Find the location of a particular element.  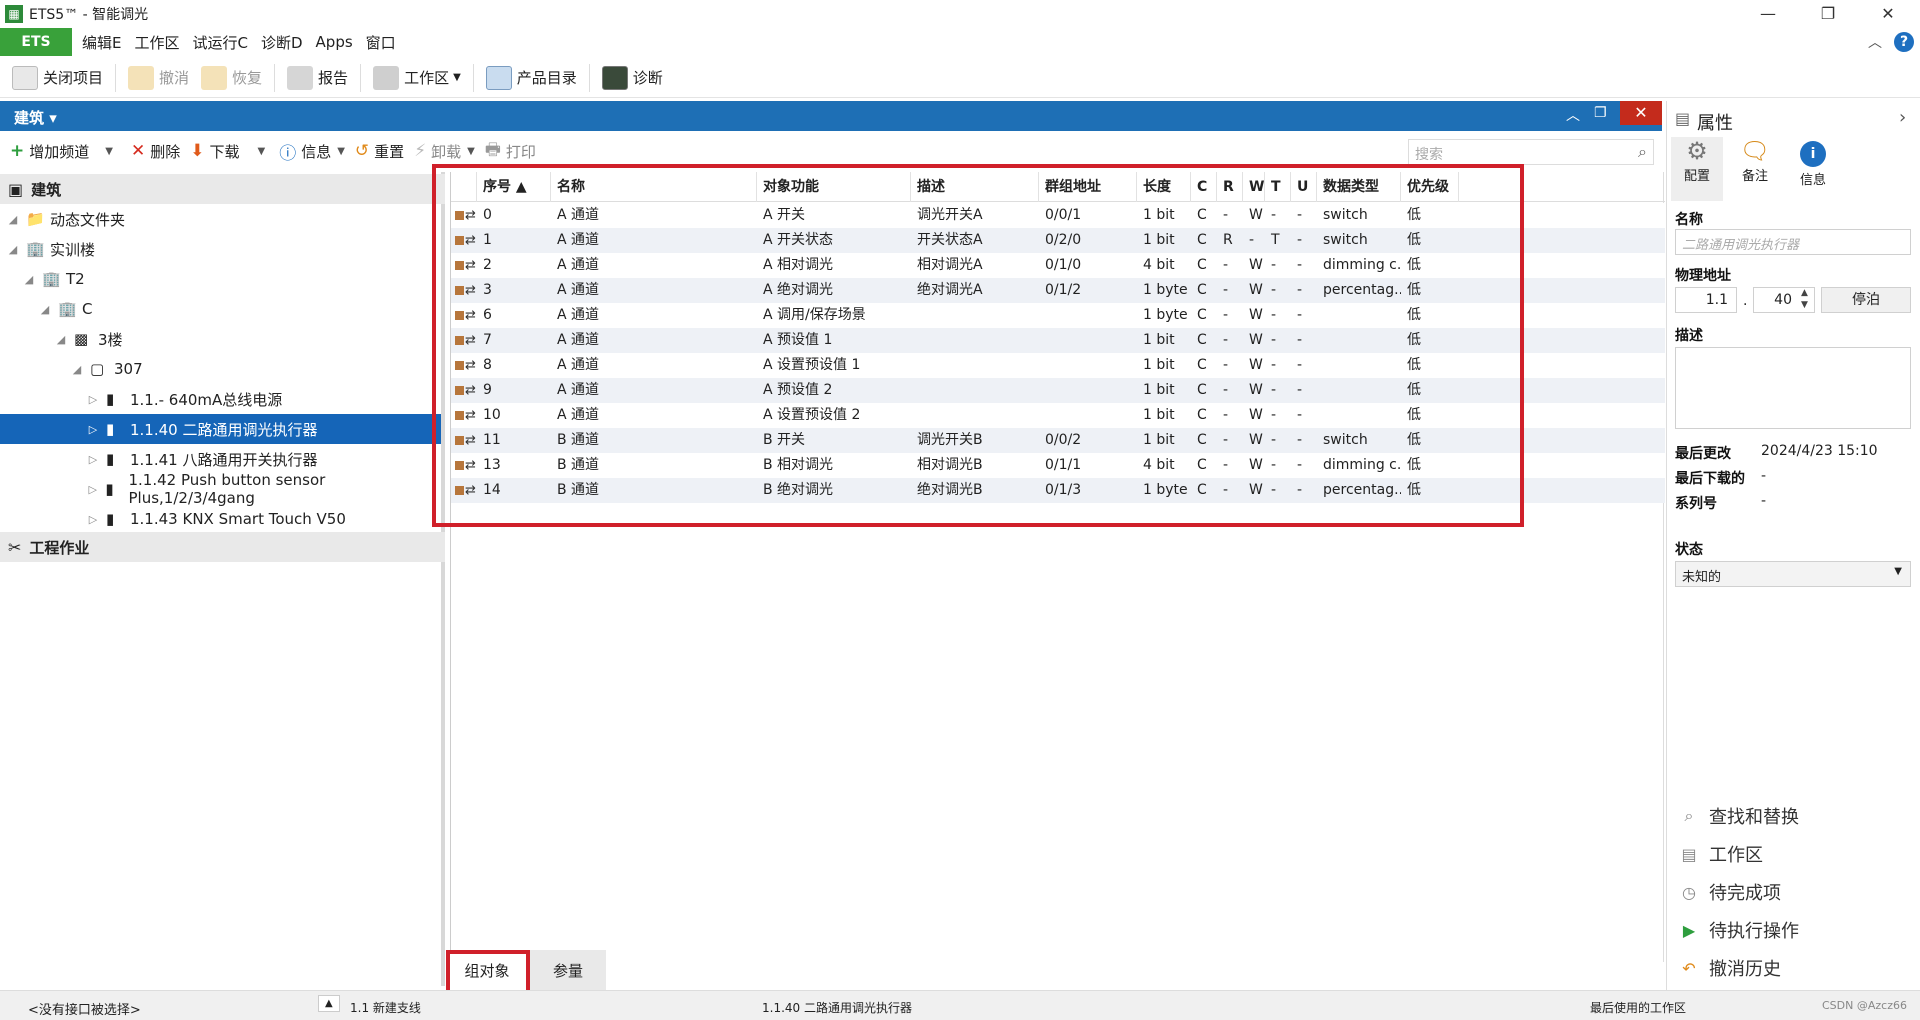

todo-link: ◷ 待完成项 is located at coordinates (1730, 892).